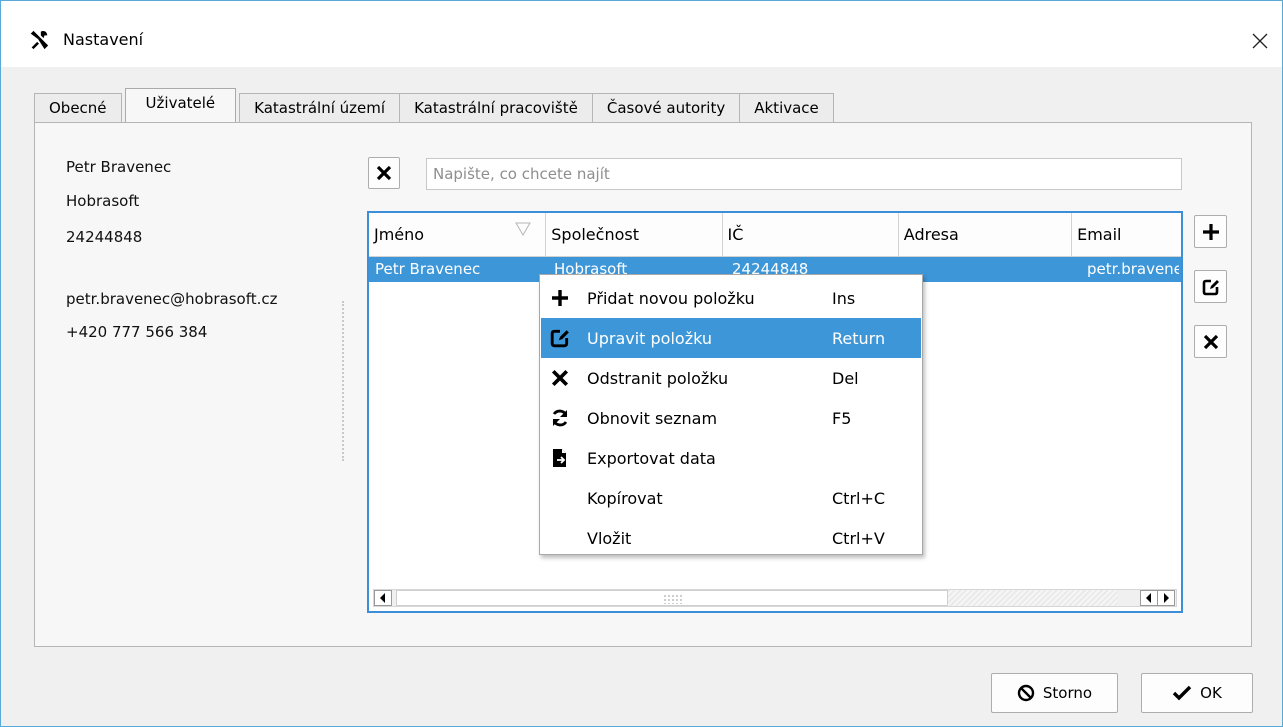 Image resolution: width=1283 pixels, height=727 pixels. I want to click on tools-icon, so click(39, 40).